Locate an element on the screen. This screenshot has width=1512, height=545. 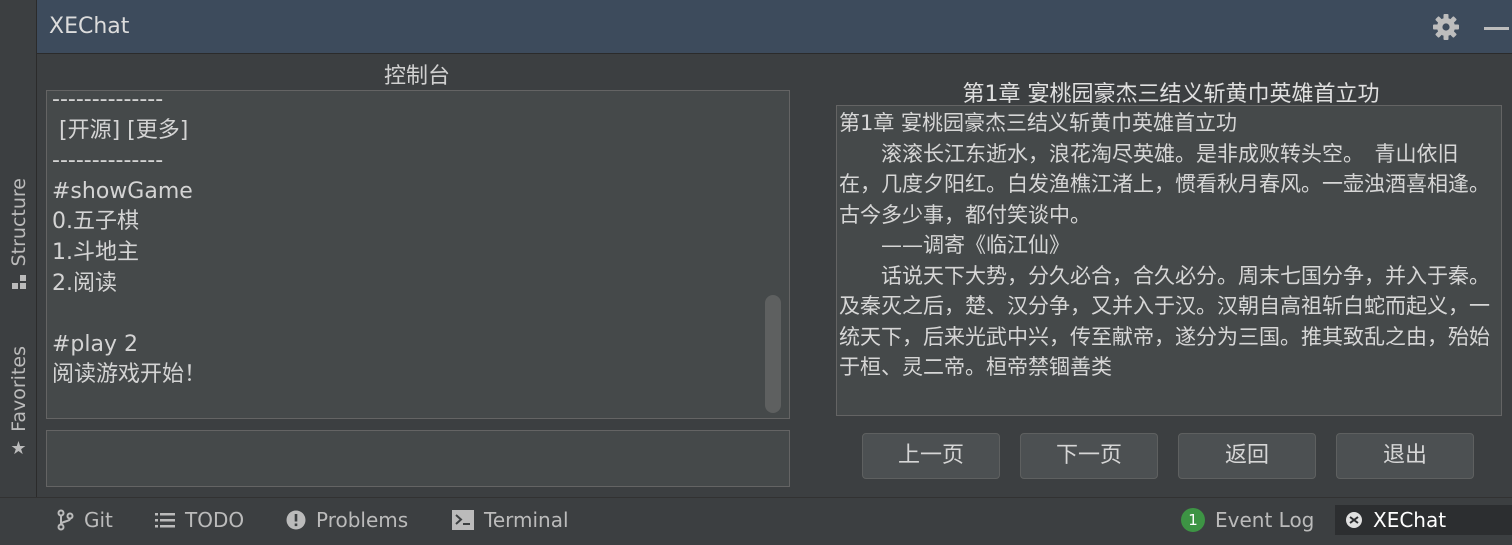
event-log-label: Event Log is located at coordinates (1265, 520).